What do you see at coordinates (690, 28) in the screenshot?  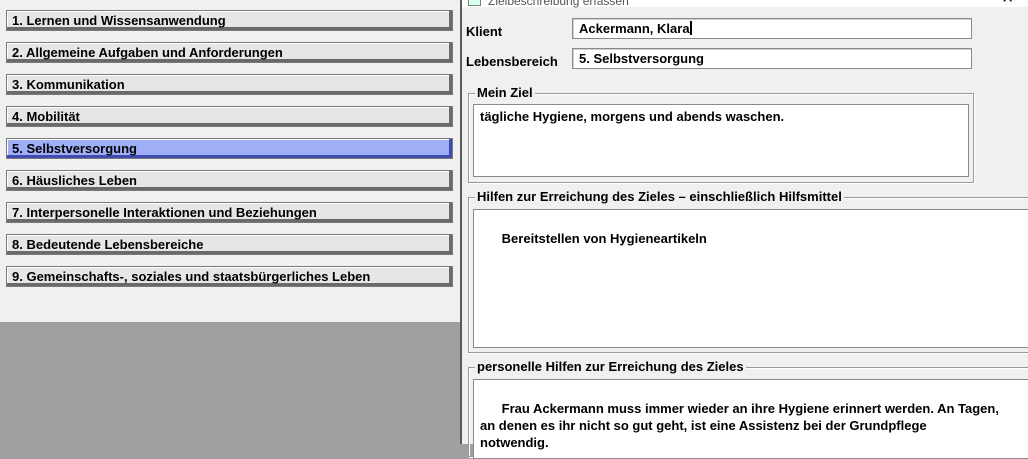 I see `text-caret` at bounding box center [690, 28].